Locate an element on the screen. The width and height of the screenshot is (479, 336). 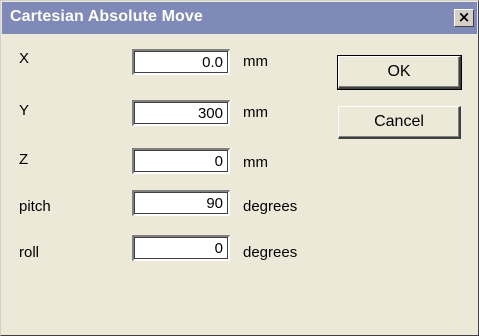
x-field: 0.0 is located at coordinates (181, 62).